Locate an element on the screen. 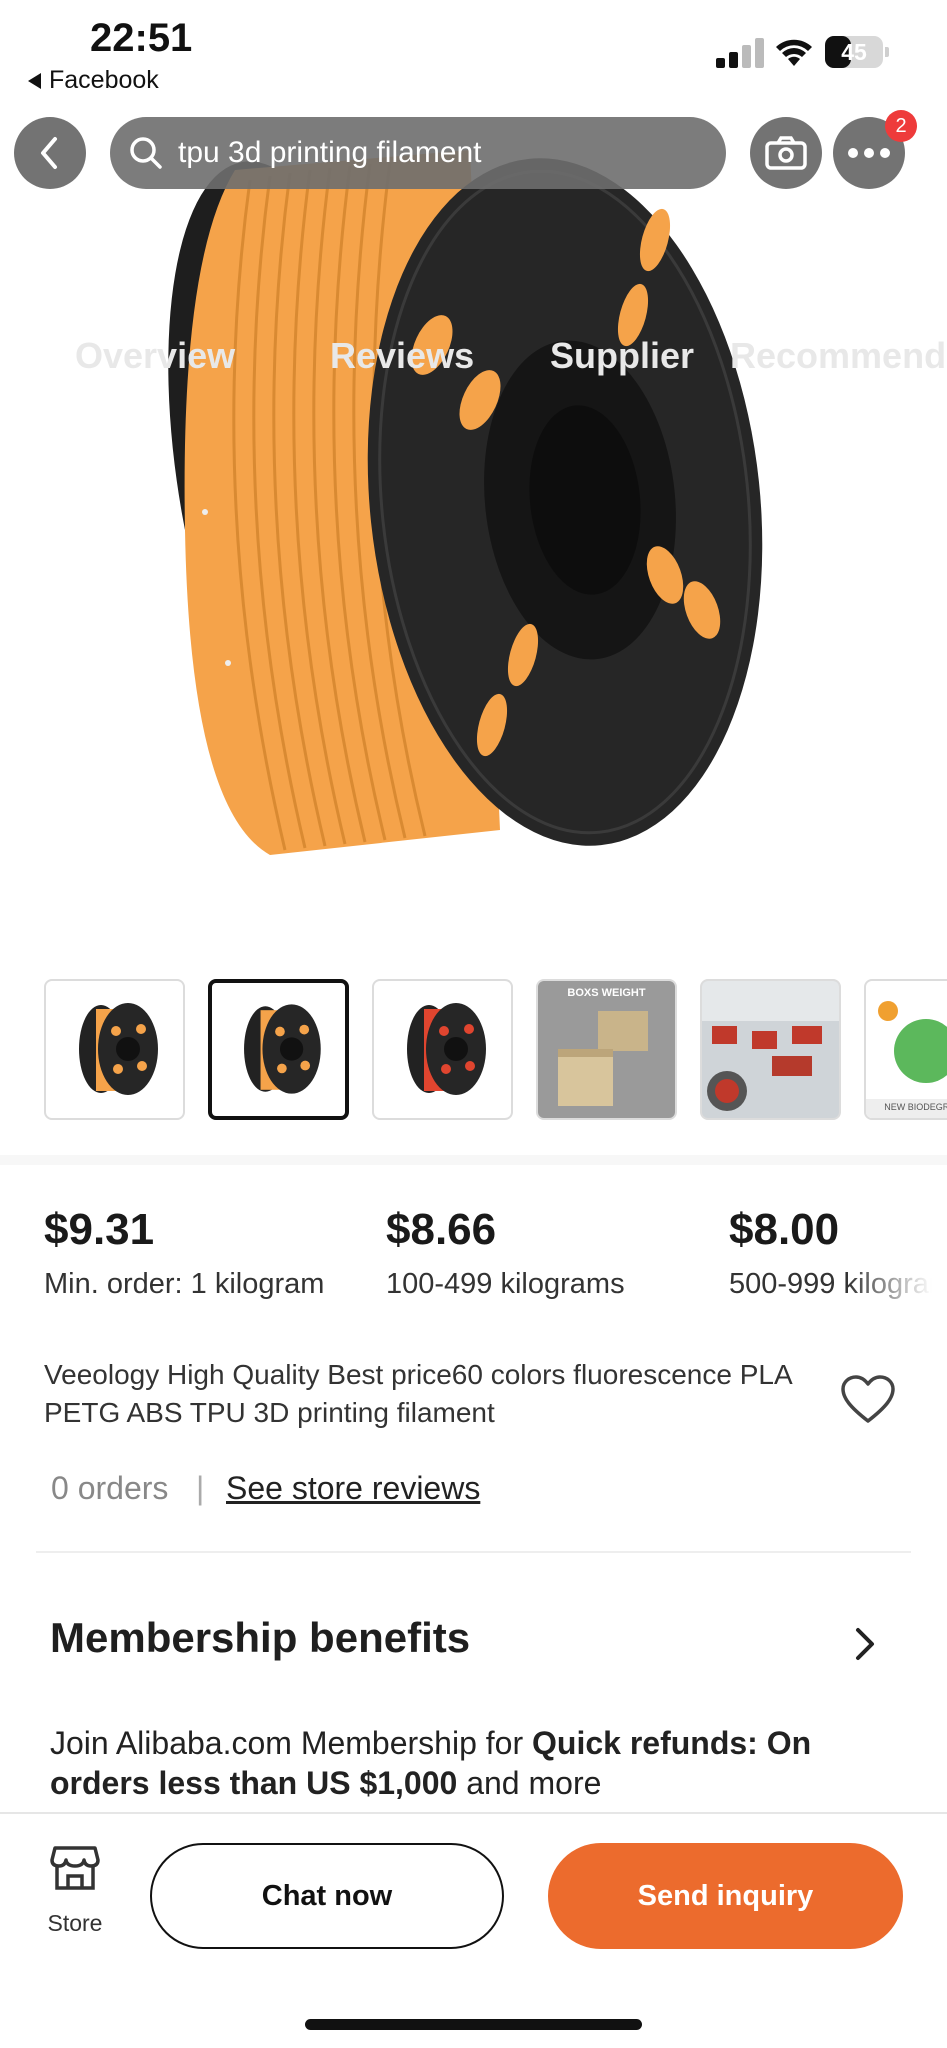 This screenshot has width=947, height=2048. battery-indicator: 45 is located at coordinates (857, 52).